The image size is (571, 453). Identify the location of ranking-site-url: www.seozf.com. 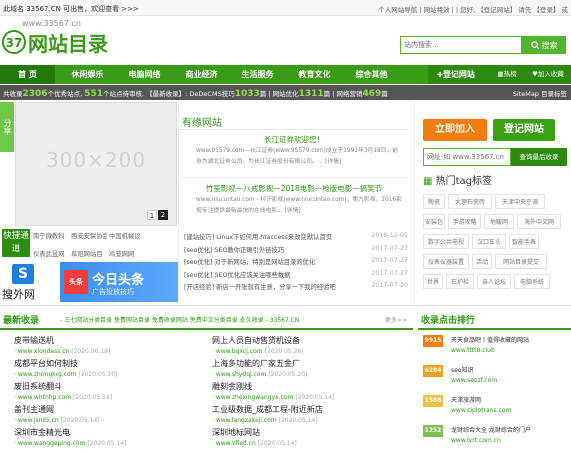
(474, 380).